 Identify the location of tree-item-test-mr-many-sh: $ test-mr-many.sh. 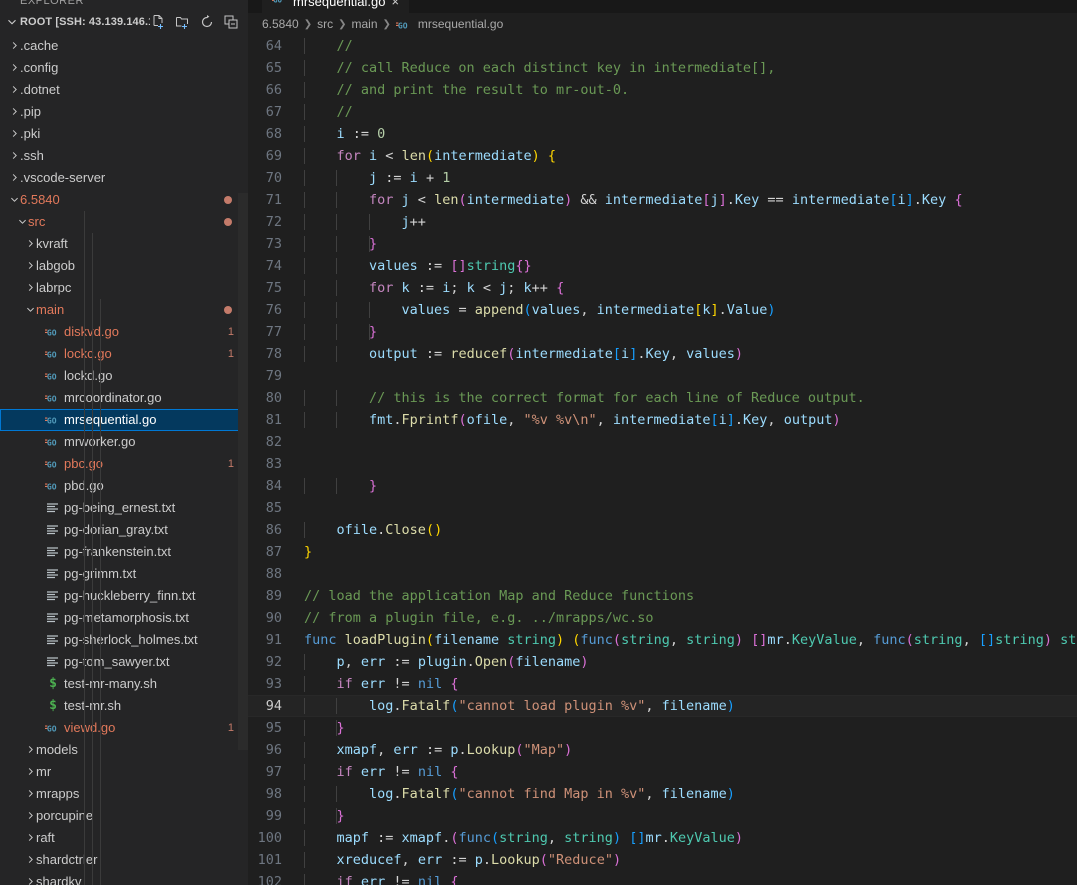
(124, 684).